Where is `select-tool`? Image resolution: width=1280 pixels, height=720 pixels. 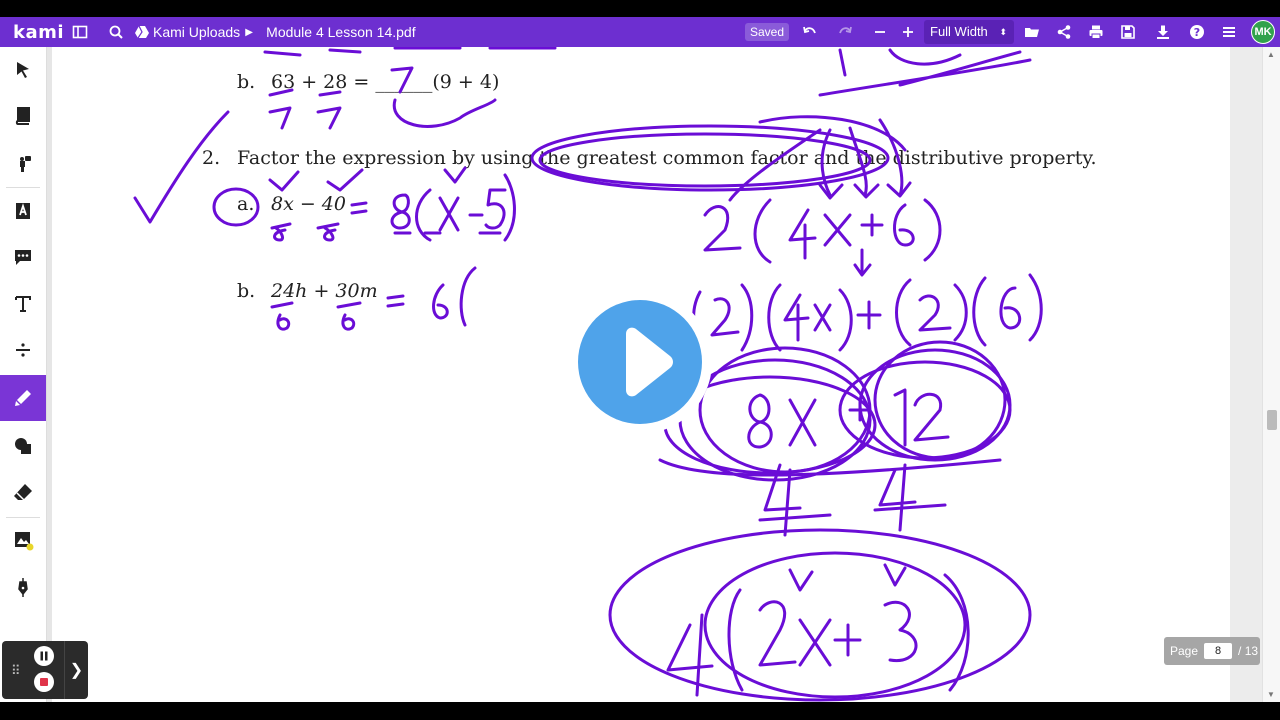
select-tool is located at coordinates (23, 70).